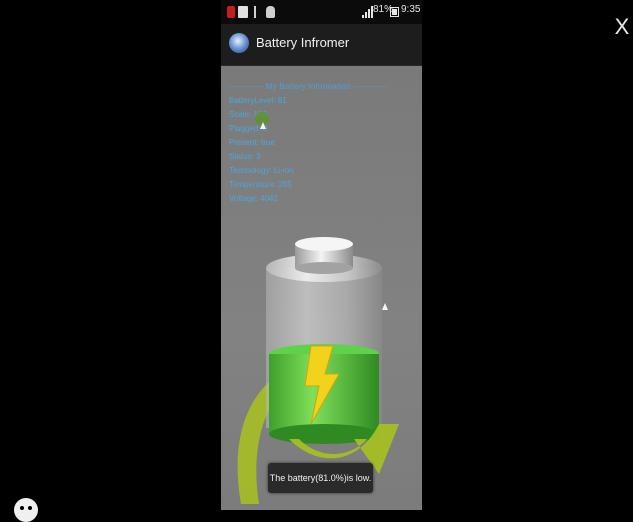 This screenshot has width=633, height=522. What do you see at coordinates (320, 478) in the screenshot?
I see `low-battery-toast: The battery(81.0%)is low.` at bounding box center [320, 478].